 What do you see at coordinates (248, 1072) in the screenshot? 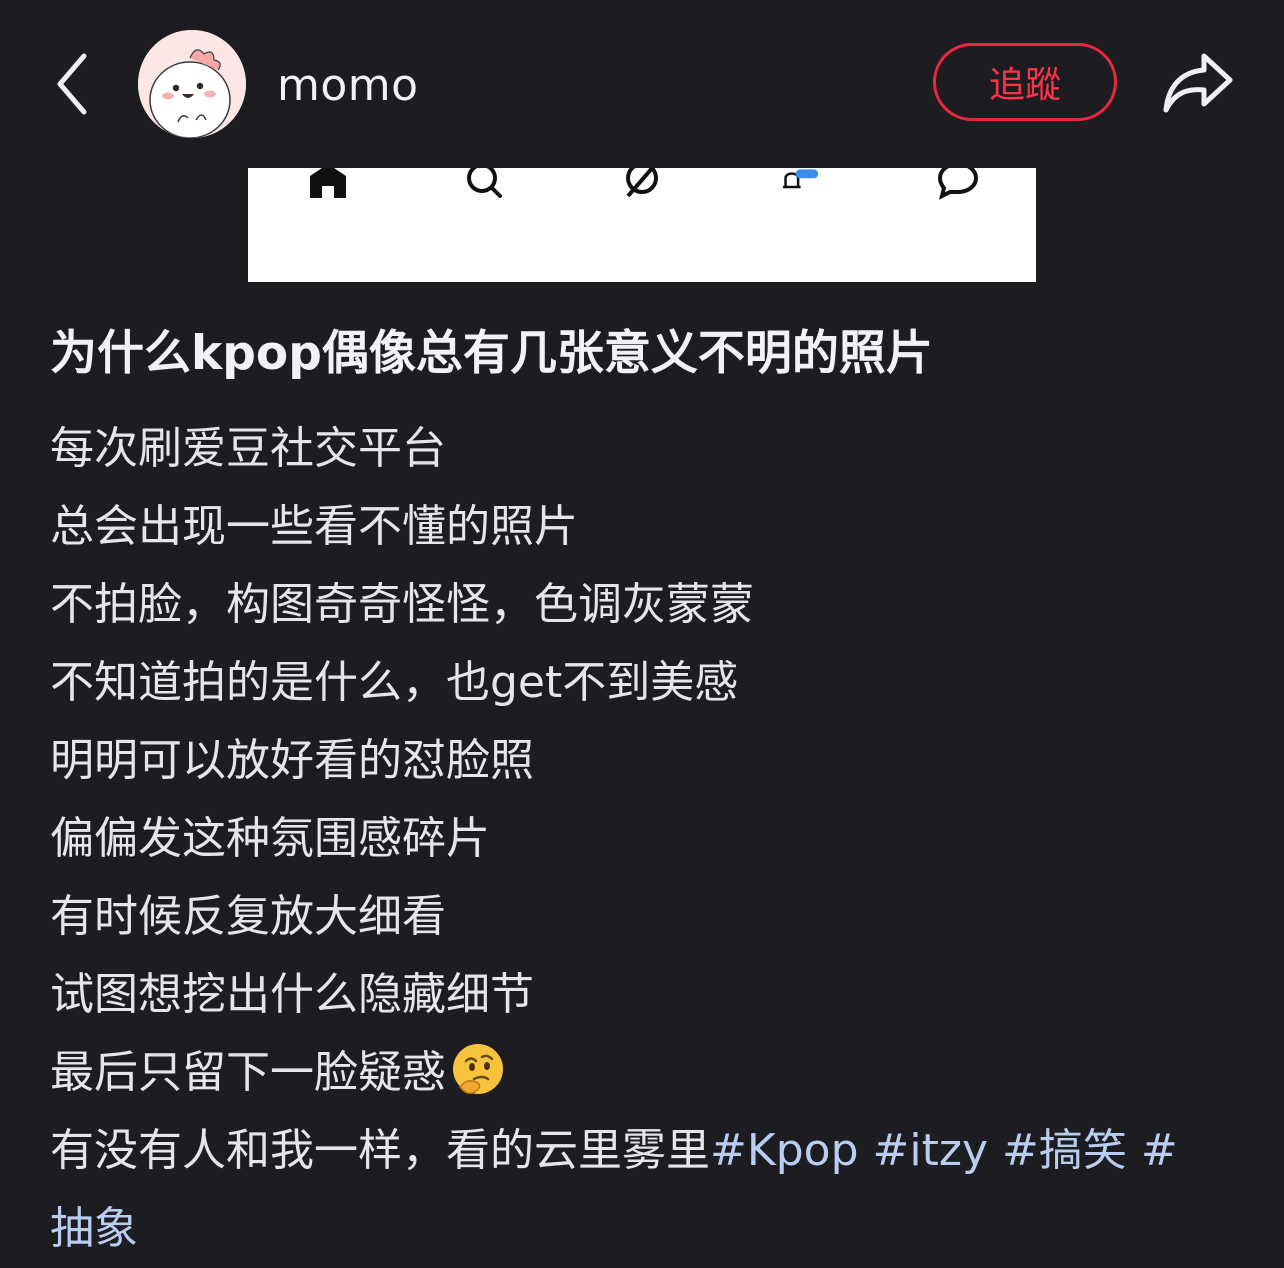
I see `body-line-text: 最后只留下一脸疑惑` at bounding box center [248, 1072].